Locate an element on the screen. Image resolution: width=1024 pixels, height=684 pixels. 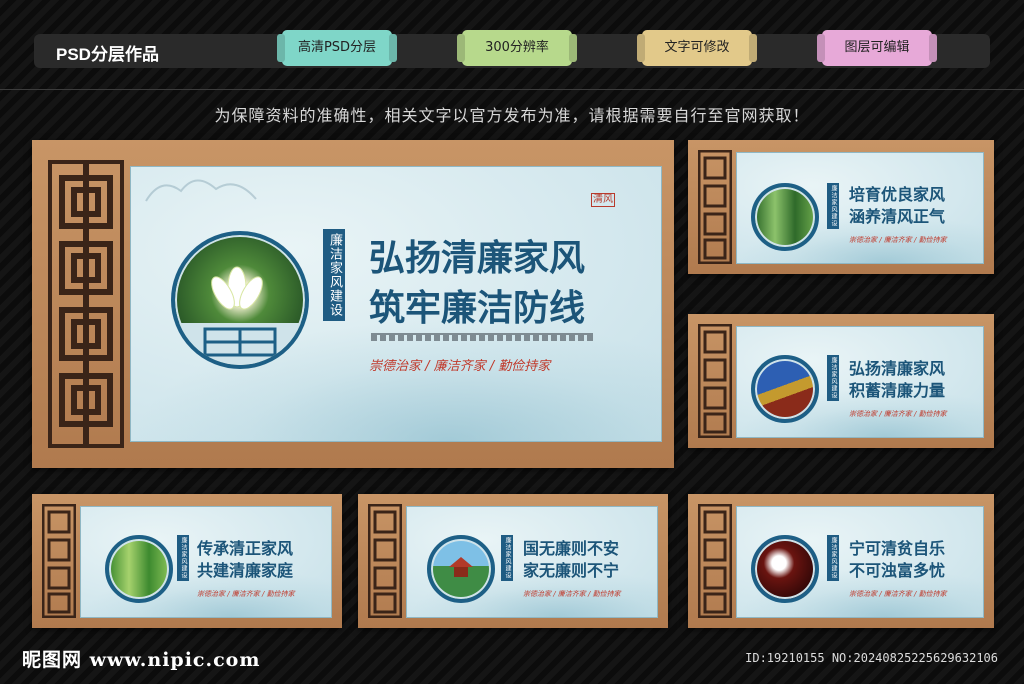
small-panel-2: 廉洁家风建设 弘扬清廉家风 积蓄清廉力量 崇德治家 / 廉洁齐家 / 勤俭持家 is located at coordinates (860, 382).